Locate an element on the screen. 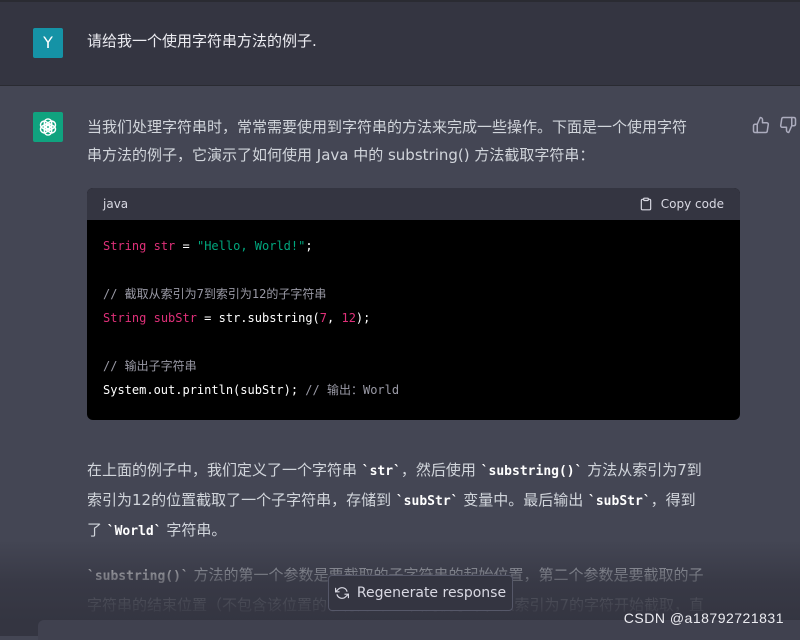  regenerate-response-button: Regenerate response is located at coordinates (420, 593).